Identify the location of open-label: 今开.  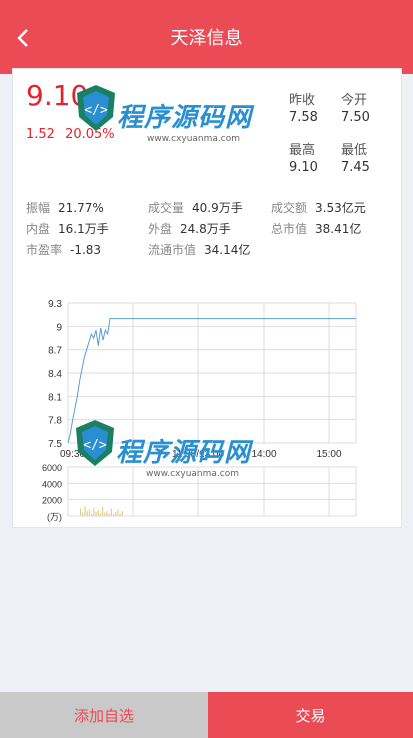
(354, 100).